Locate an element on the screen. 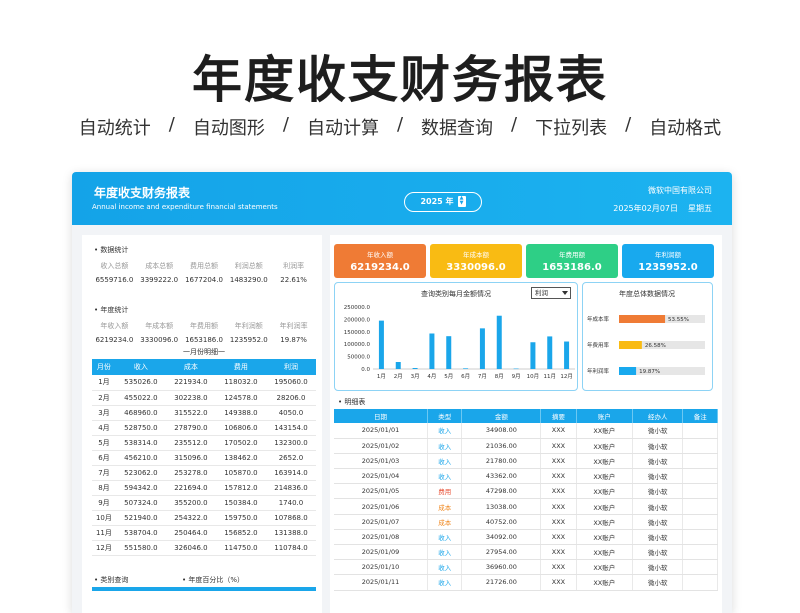 This screenshot has width=800, height=613. monthly-cell: 1740.0 is located at coordinates (290, 503).